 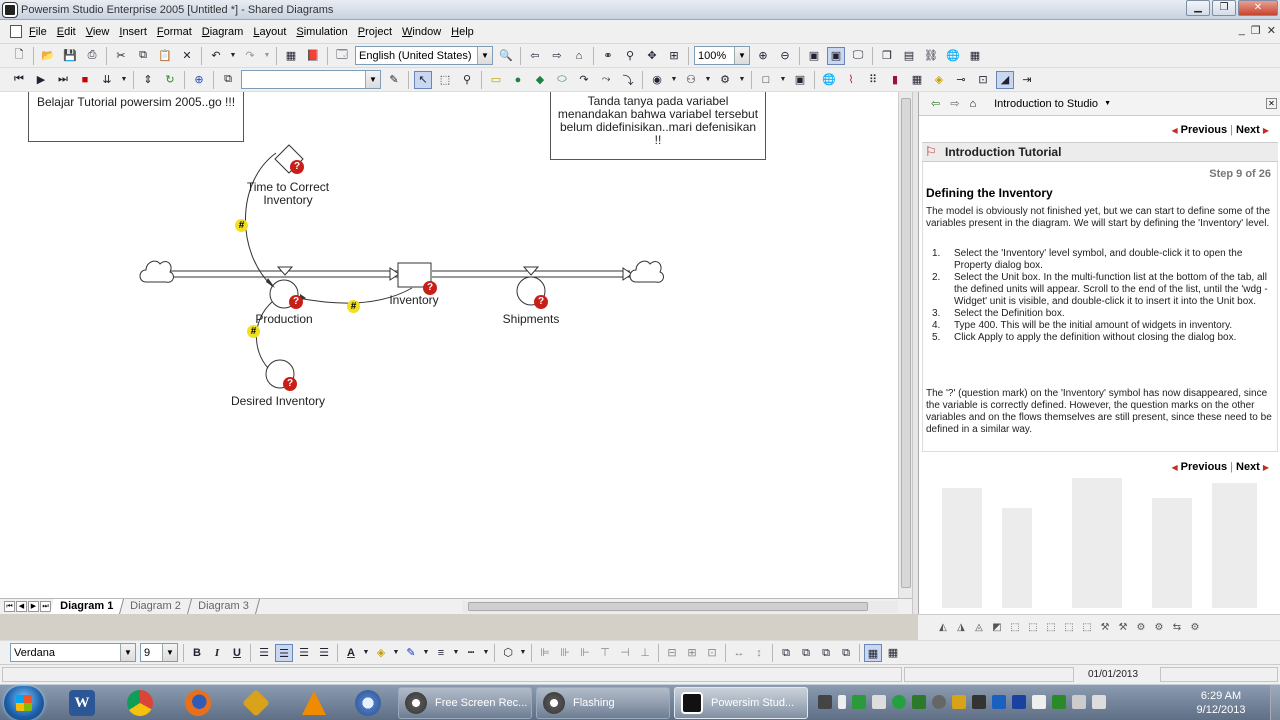 I want to click on camera-dropdown-icon: ▼, so click(x=674, y=80).